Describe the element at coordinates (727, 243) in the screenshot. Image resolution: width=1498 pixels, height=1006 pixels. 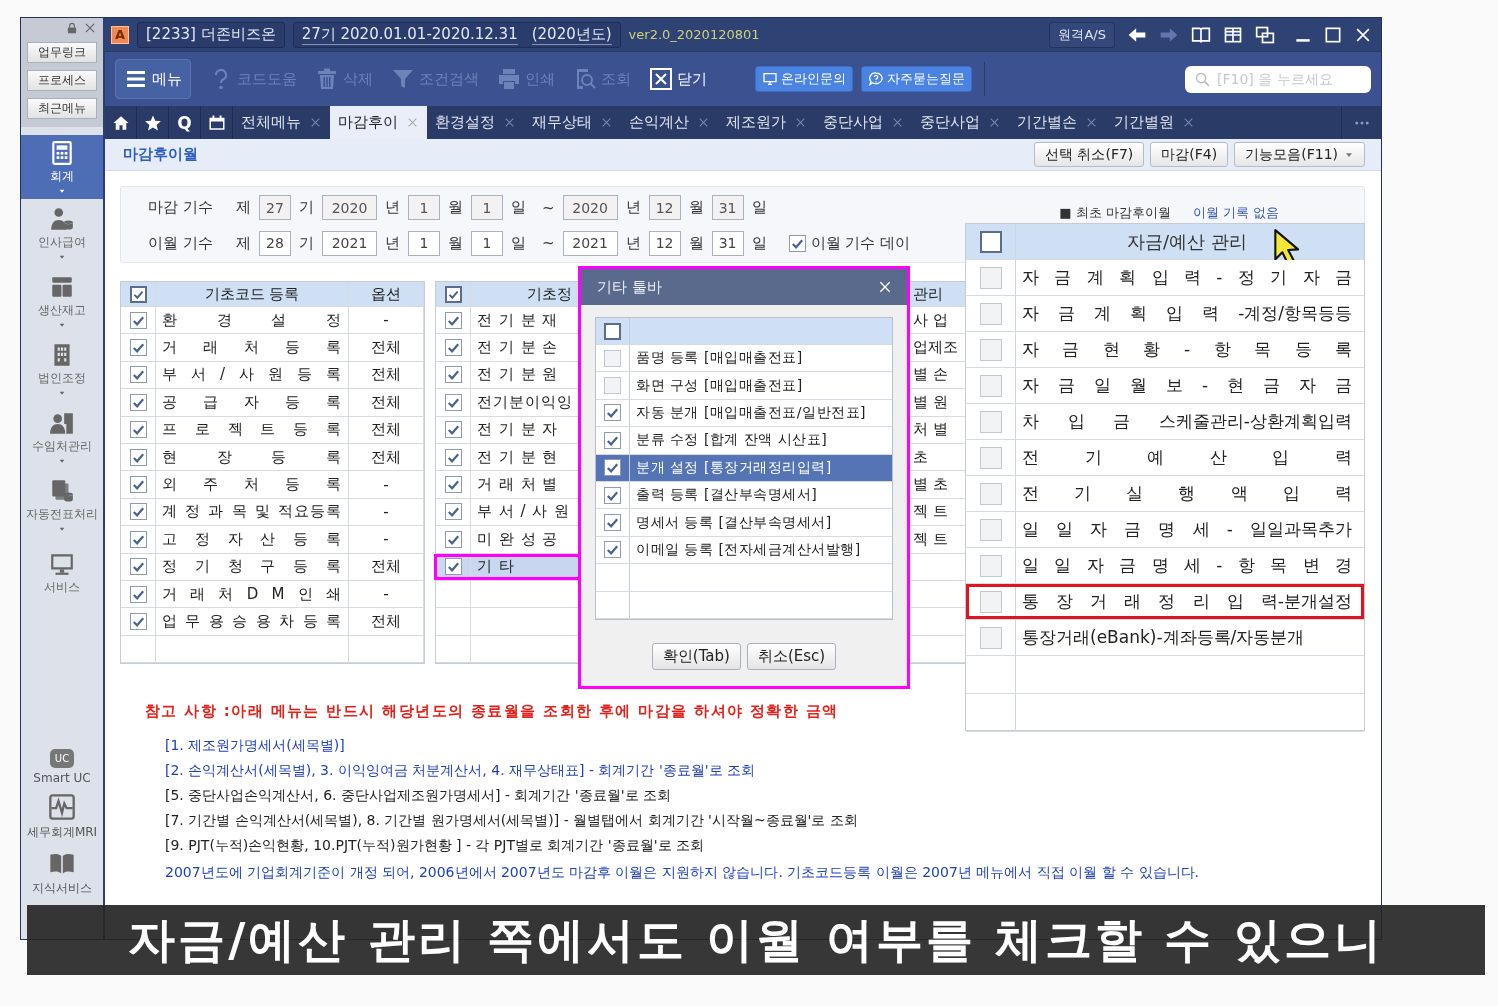
I see `input-field: 31` at that location.